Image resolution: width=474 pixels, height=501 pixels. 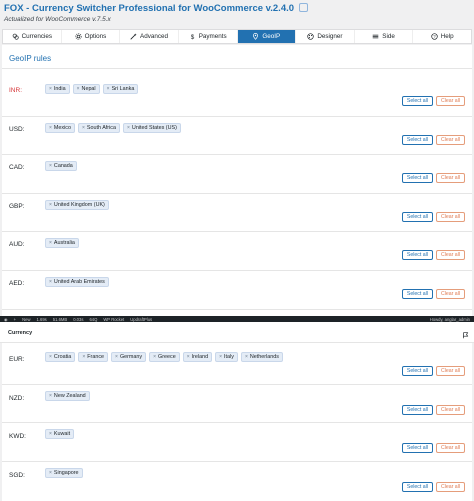 What do you see at coordinates (67, 395) in the screenshot?
I see `country-tag: × New Zealand` at bounding box center [67, 395].